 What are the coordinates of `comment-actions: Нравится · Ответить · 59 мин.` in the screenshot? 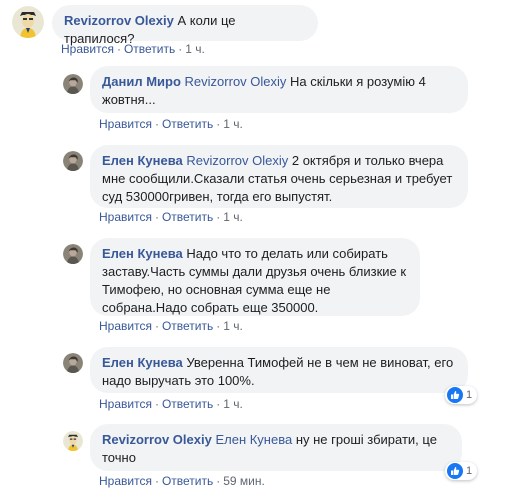 It's located at (182, 481).